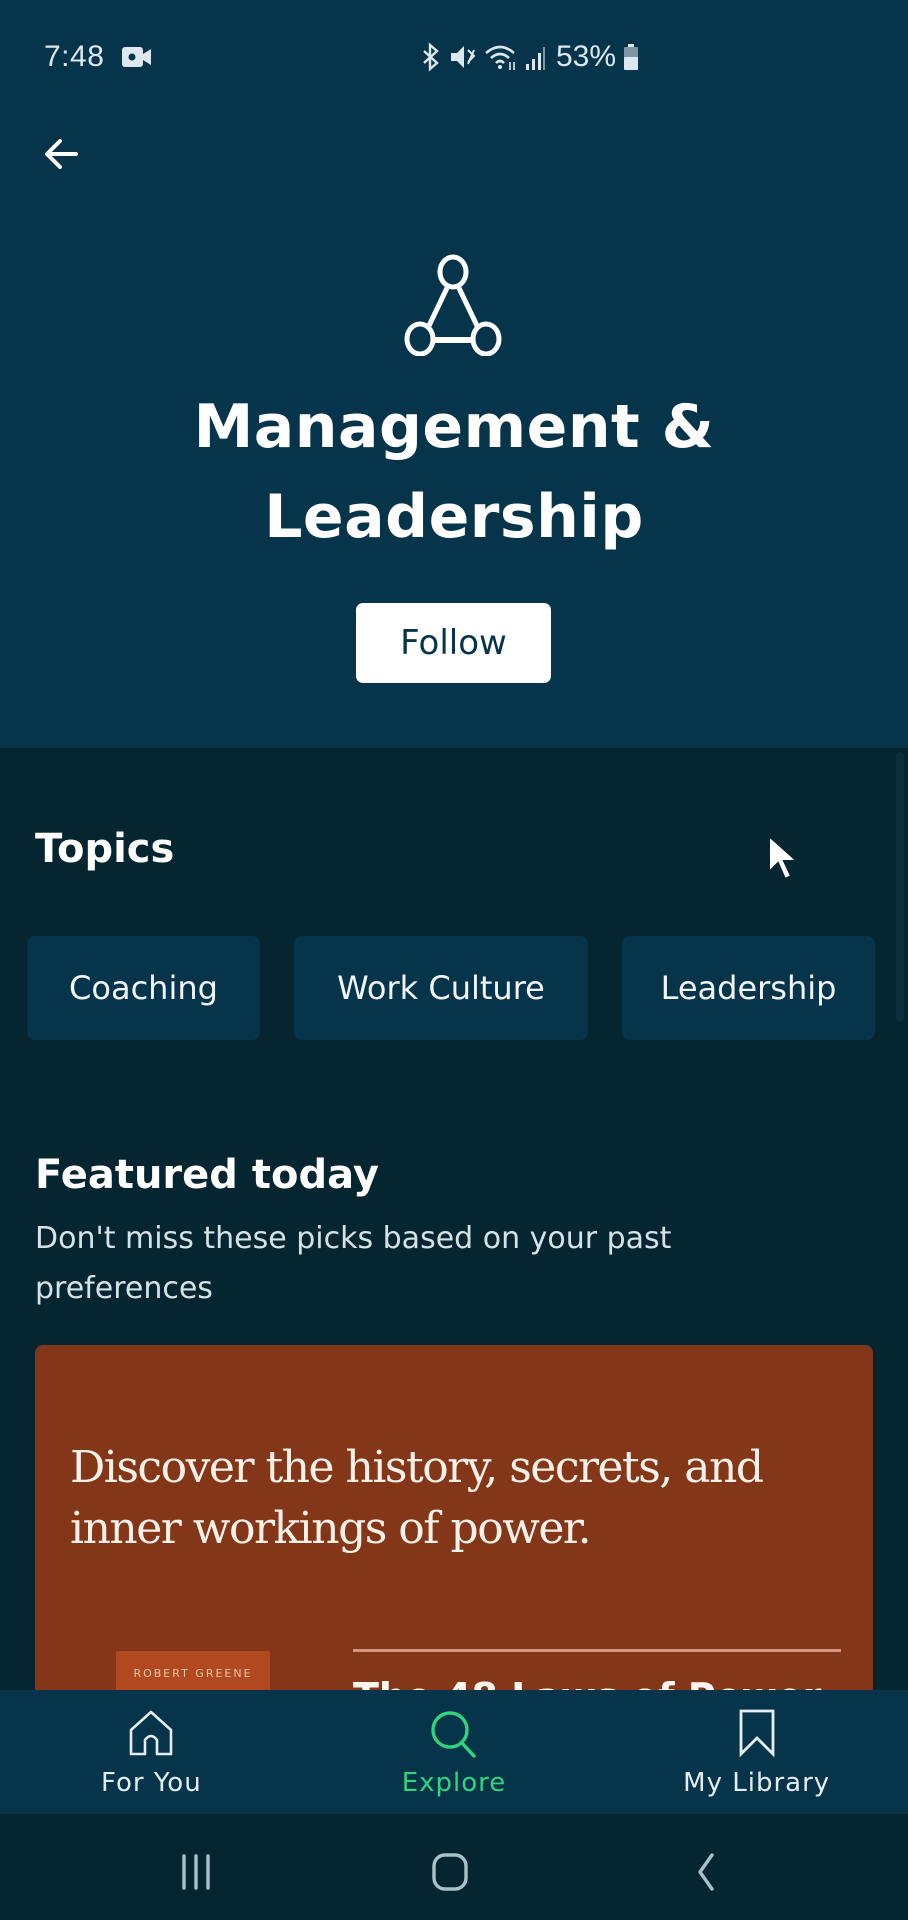 The width and height of the screenshot is (908, 1920). What do you see at coordinates (500, 57) in the screenshot?
I see `wifi-icon` at bounding box center [500, 57].